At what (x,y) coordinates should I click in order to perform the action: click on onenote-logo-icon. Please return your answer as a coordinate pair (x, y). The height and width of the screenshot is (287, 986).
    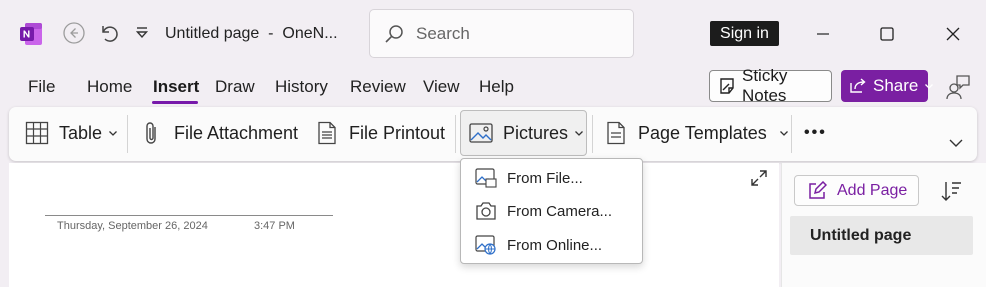
    Looking at the image, I should click on (31, 34).